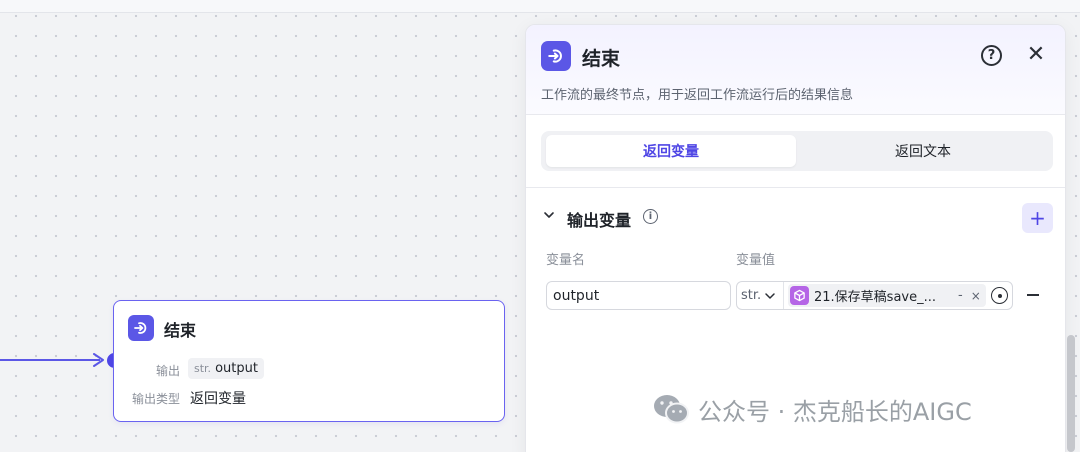 This screenshot has width=1080, height=452. Describe the element at coordinates (795, 187) in the screenshot. I see `divider` at that location.